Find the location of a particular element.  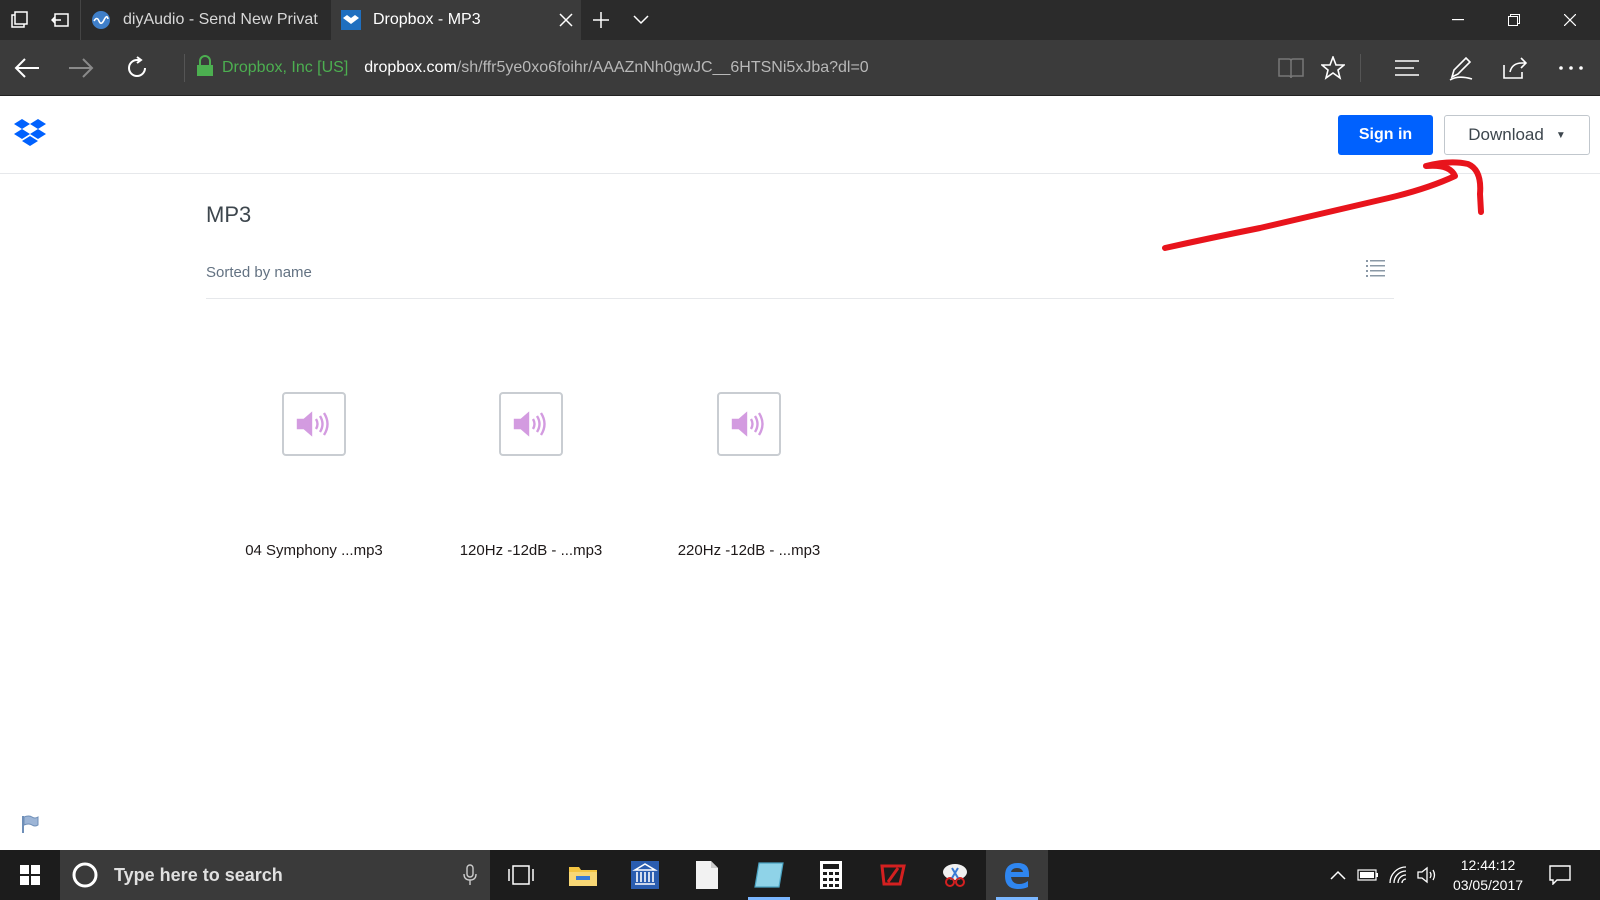

search-placeholder: Type here to search is located at coordinates (198, 874).